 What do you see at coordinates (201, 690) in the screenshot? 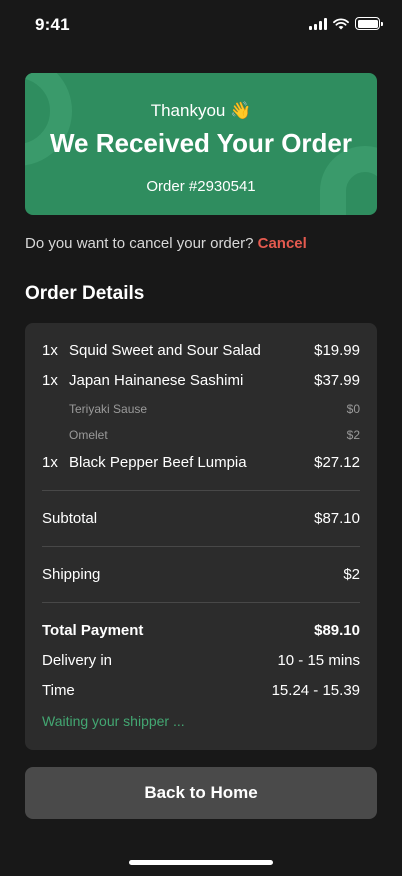
I see `time-row: Time 15.24 - 15.39` at bounding box center [201, 690].